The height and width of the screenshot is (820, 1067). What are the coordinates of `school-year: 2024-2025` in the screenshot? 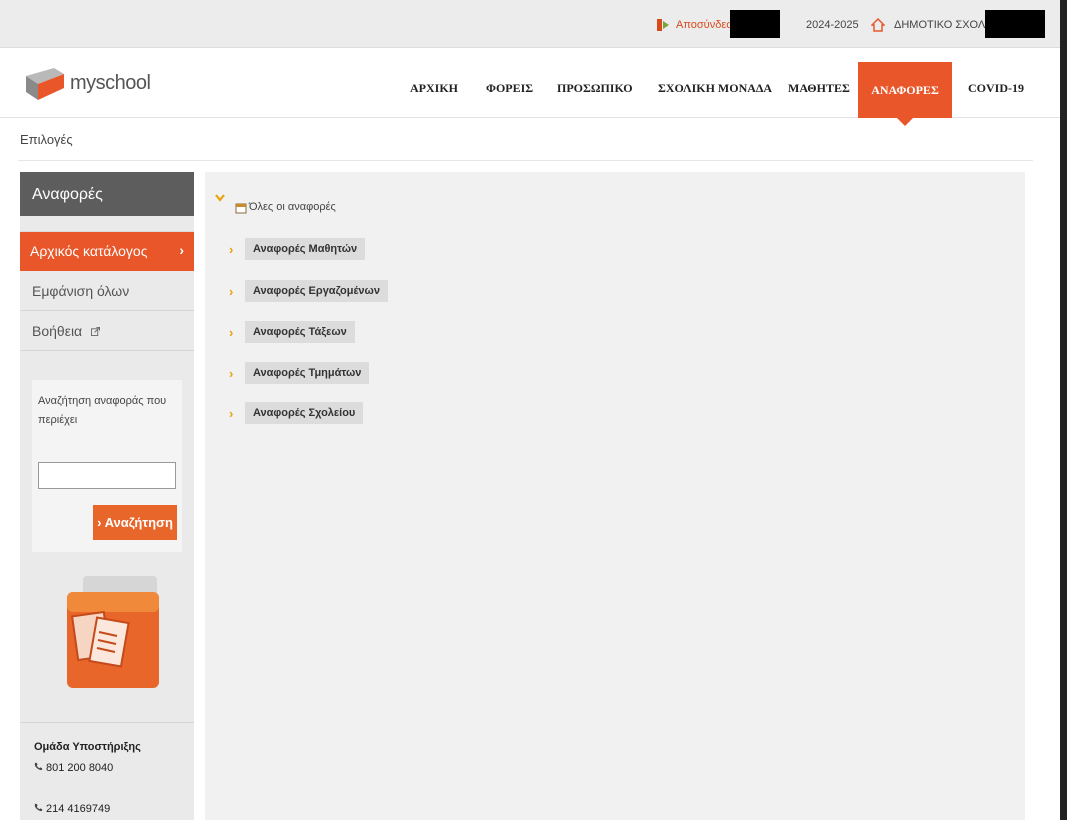 It's located at (832, 25).